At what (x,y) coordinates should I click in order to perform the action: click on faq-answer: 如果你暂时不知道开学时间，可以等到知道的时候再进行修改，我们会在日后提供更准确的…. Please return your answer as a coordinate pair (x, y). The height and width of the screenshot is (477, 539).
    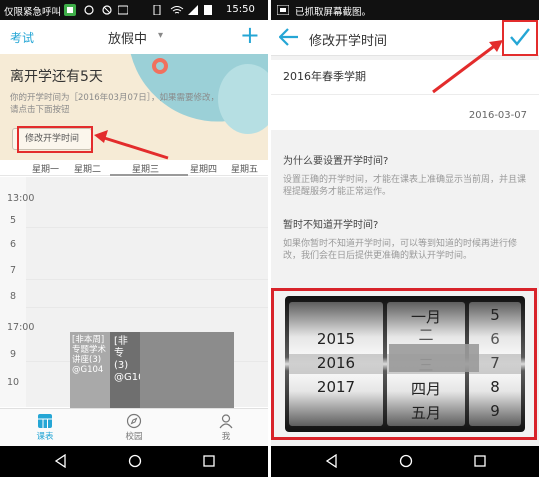
    Looking at the image, I should click on (400, 250).